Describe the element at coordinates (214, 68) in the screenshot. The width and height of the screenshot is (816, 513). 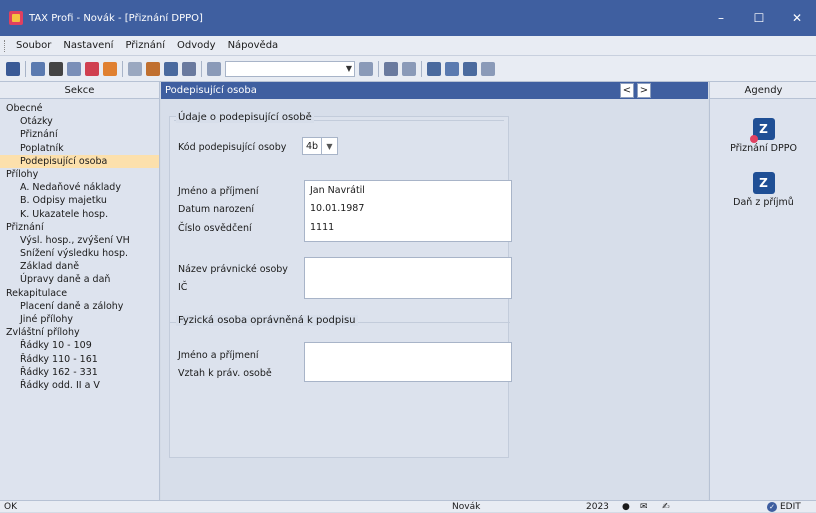
I see `clipboard-icon` at that location.